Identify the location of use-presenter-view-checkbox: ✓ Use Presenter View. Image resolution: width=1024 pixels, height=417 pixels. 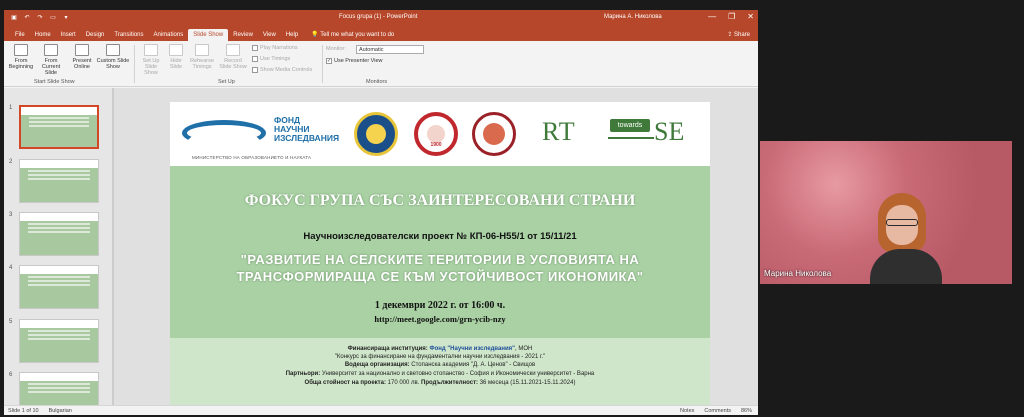
(354, 61).